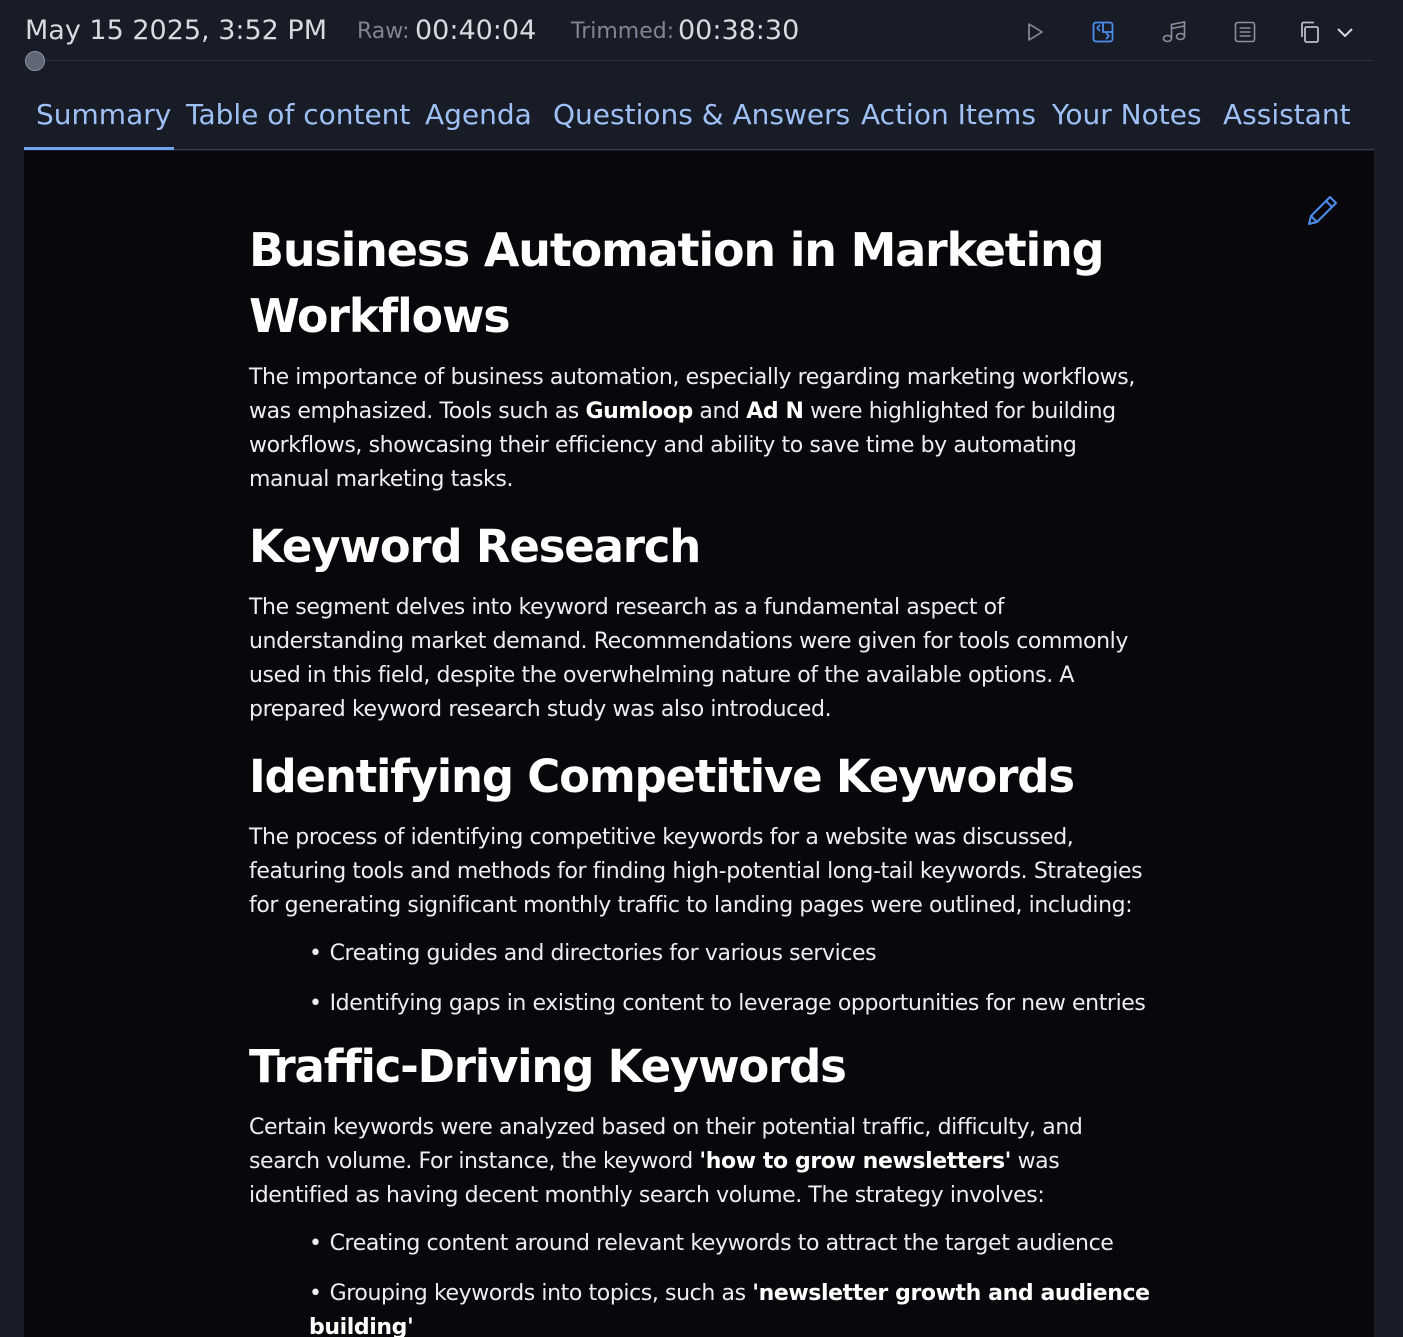 Image resolution: width=1403 pixels, height=1337 pixels. Describe the element at coordinates (475, 546) in the screenshot. I see `section-heading-keyword-research: Keyword Research` at that location.